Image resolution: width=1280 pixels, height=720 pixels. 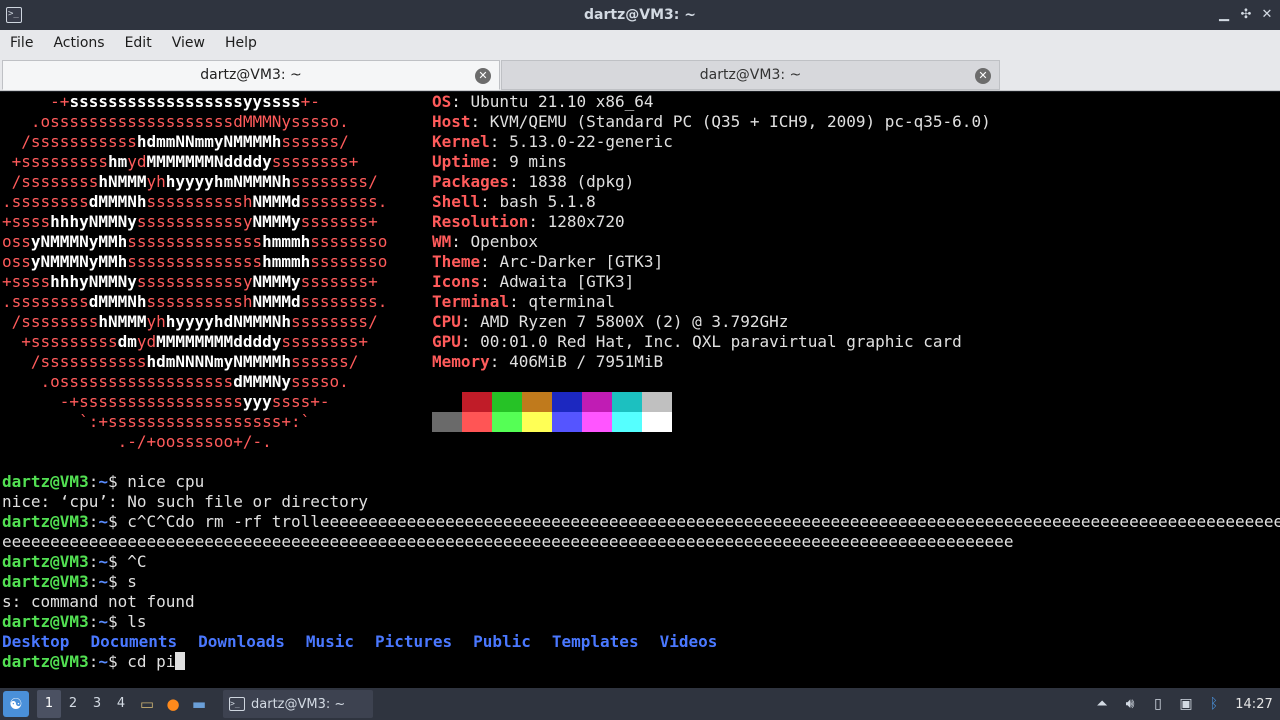 I want to click on volume-icon: 🔊︎, so click(x=1130, y=704).